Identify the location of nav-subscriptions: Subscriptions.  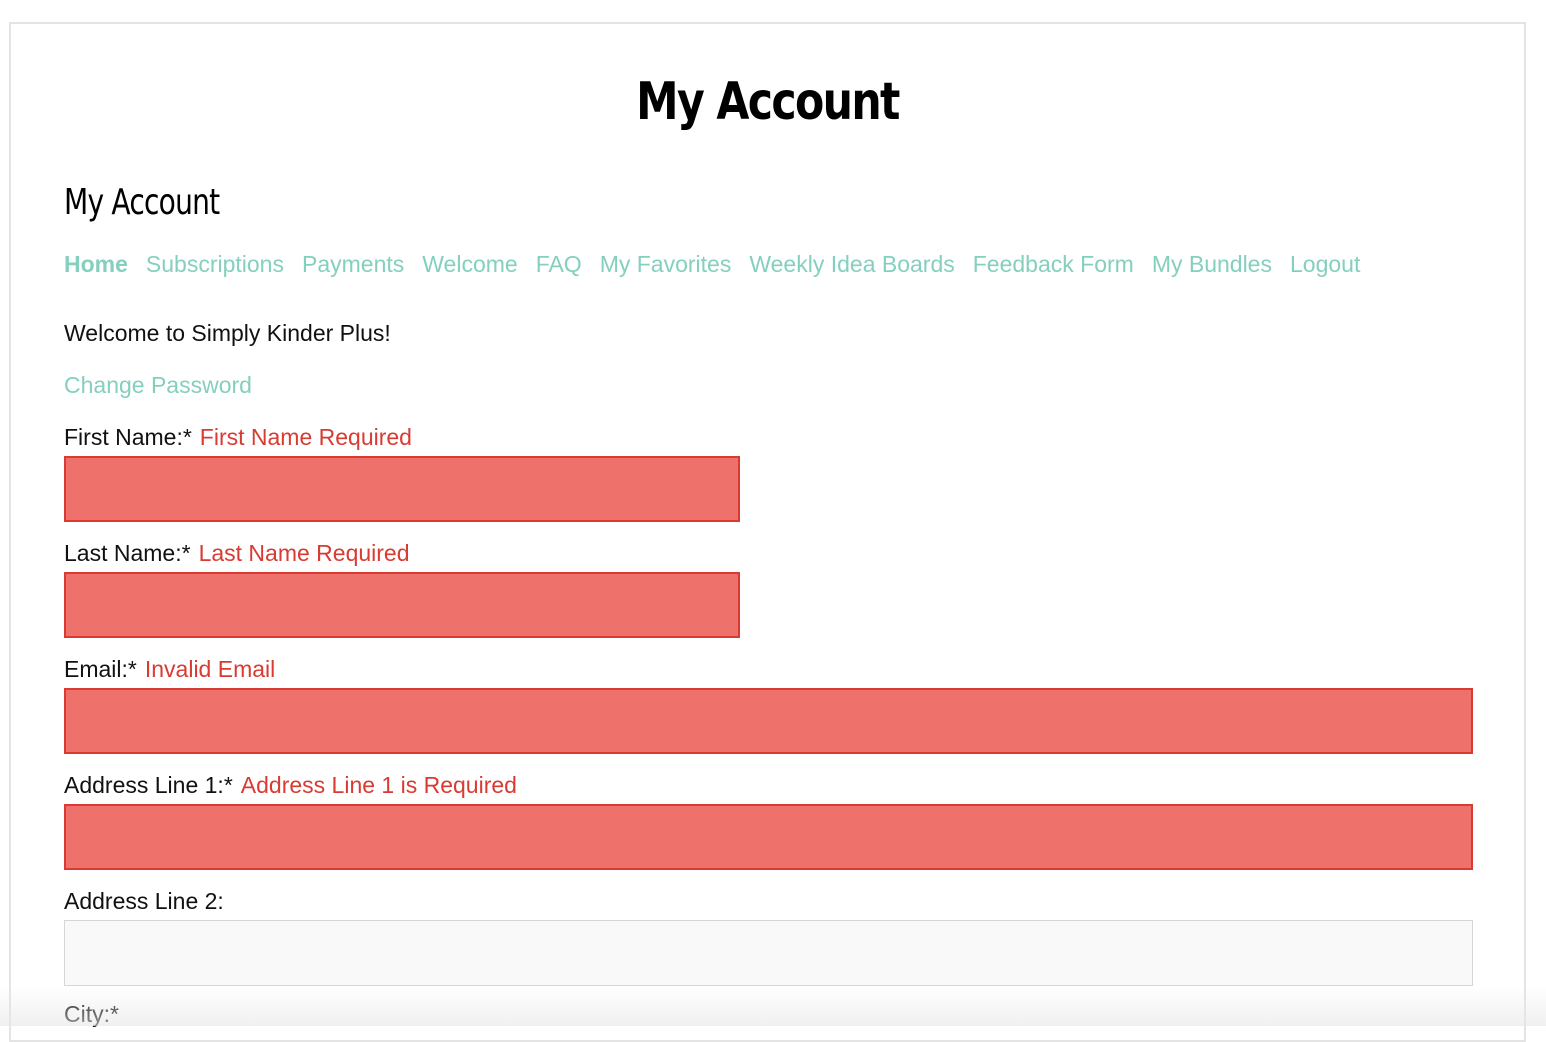
(215, 264).